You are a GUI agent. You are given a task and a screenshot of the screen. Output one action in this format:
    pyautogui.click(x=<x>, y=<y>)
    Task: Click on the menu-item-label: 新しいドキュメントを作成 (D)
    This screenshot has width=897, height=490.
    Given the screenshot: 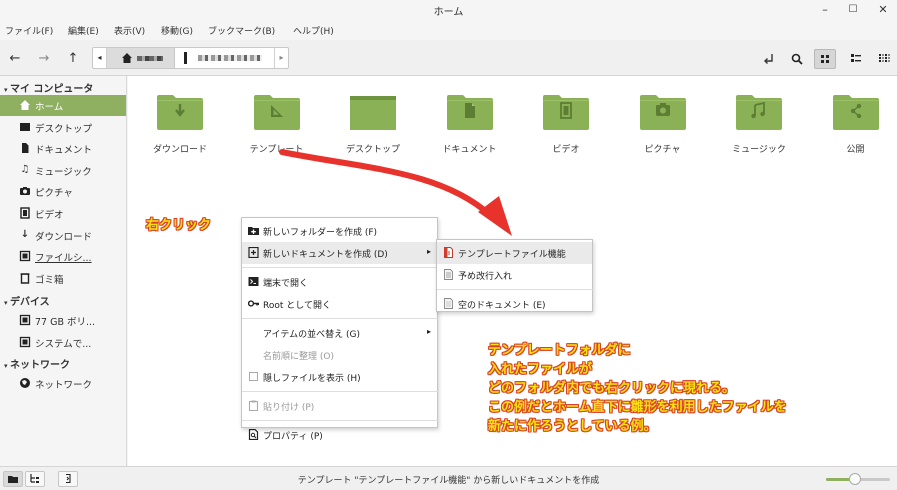 What is the action you would take?
    pyautogui.click(x=325, y=255)
    